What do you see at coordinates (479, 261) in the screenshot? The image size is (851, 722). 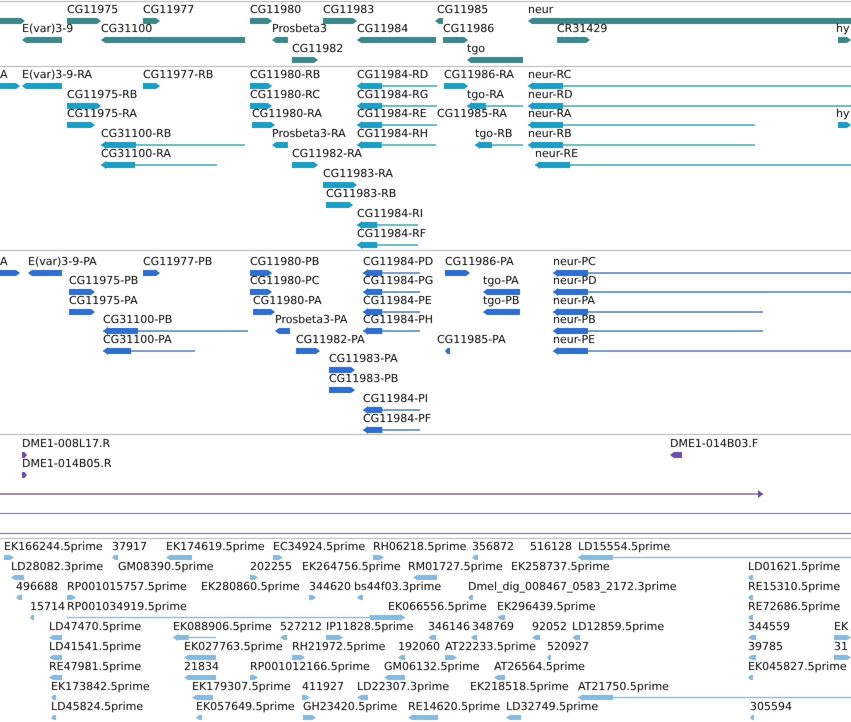 I see `feature-label: CG11986-PA` at bounding box center [479, 261].